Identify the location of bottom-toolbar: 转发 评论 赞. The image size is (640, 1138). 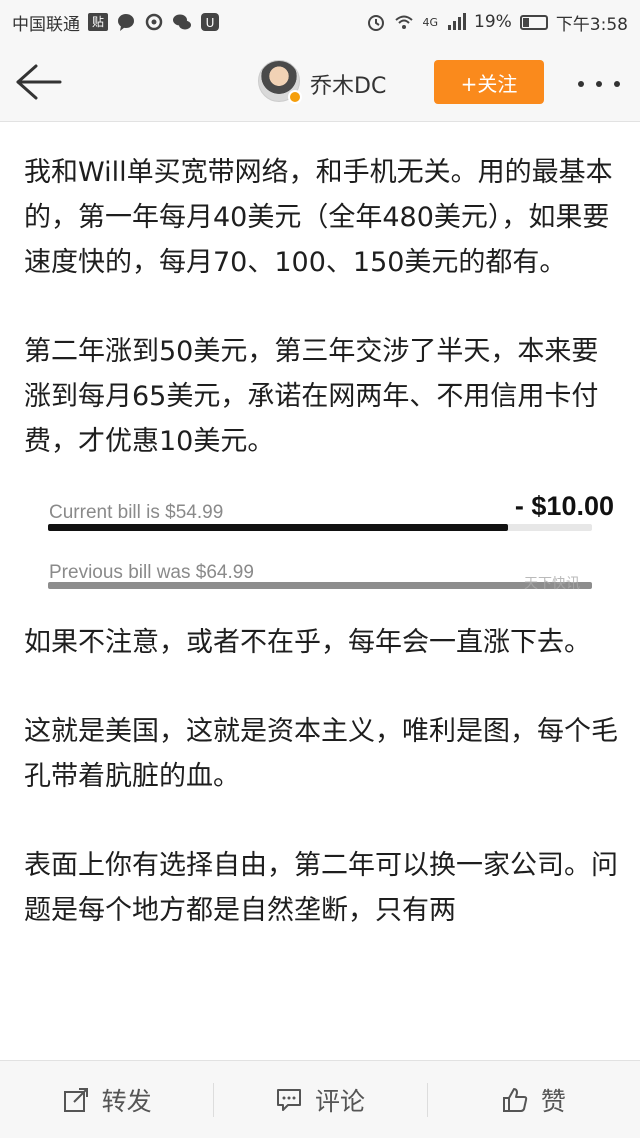
(320, 1099).